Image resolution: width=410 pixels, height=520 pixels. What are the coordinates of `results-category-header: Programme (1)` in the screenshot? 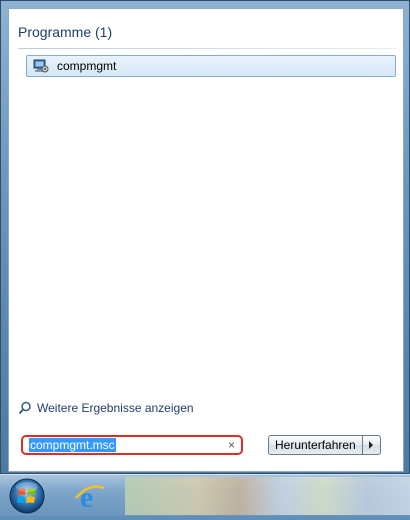 It's located at (65, 32).